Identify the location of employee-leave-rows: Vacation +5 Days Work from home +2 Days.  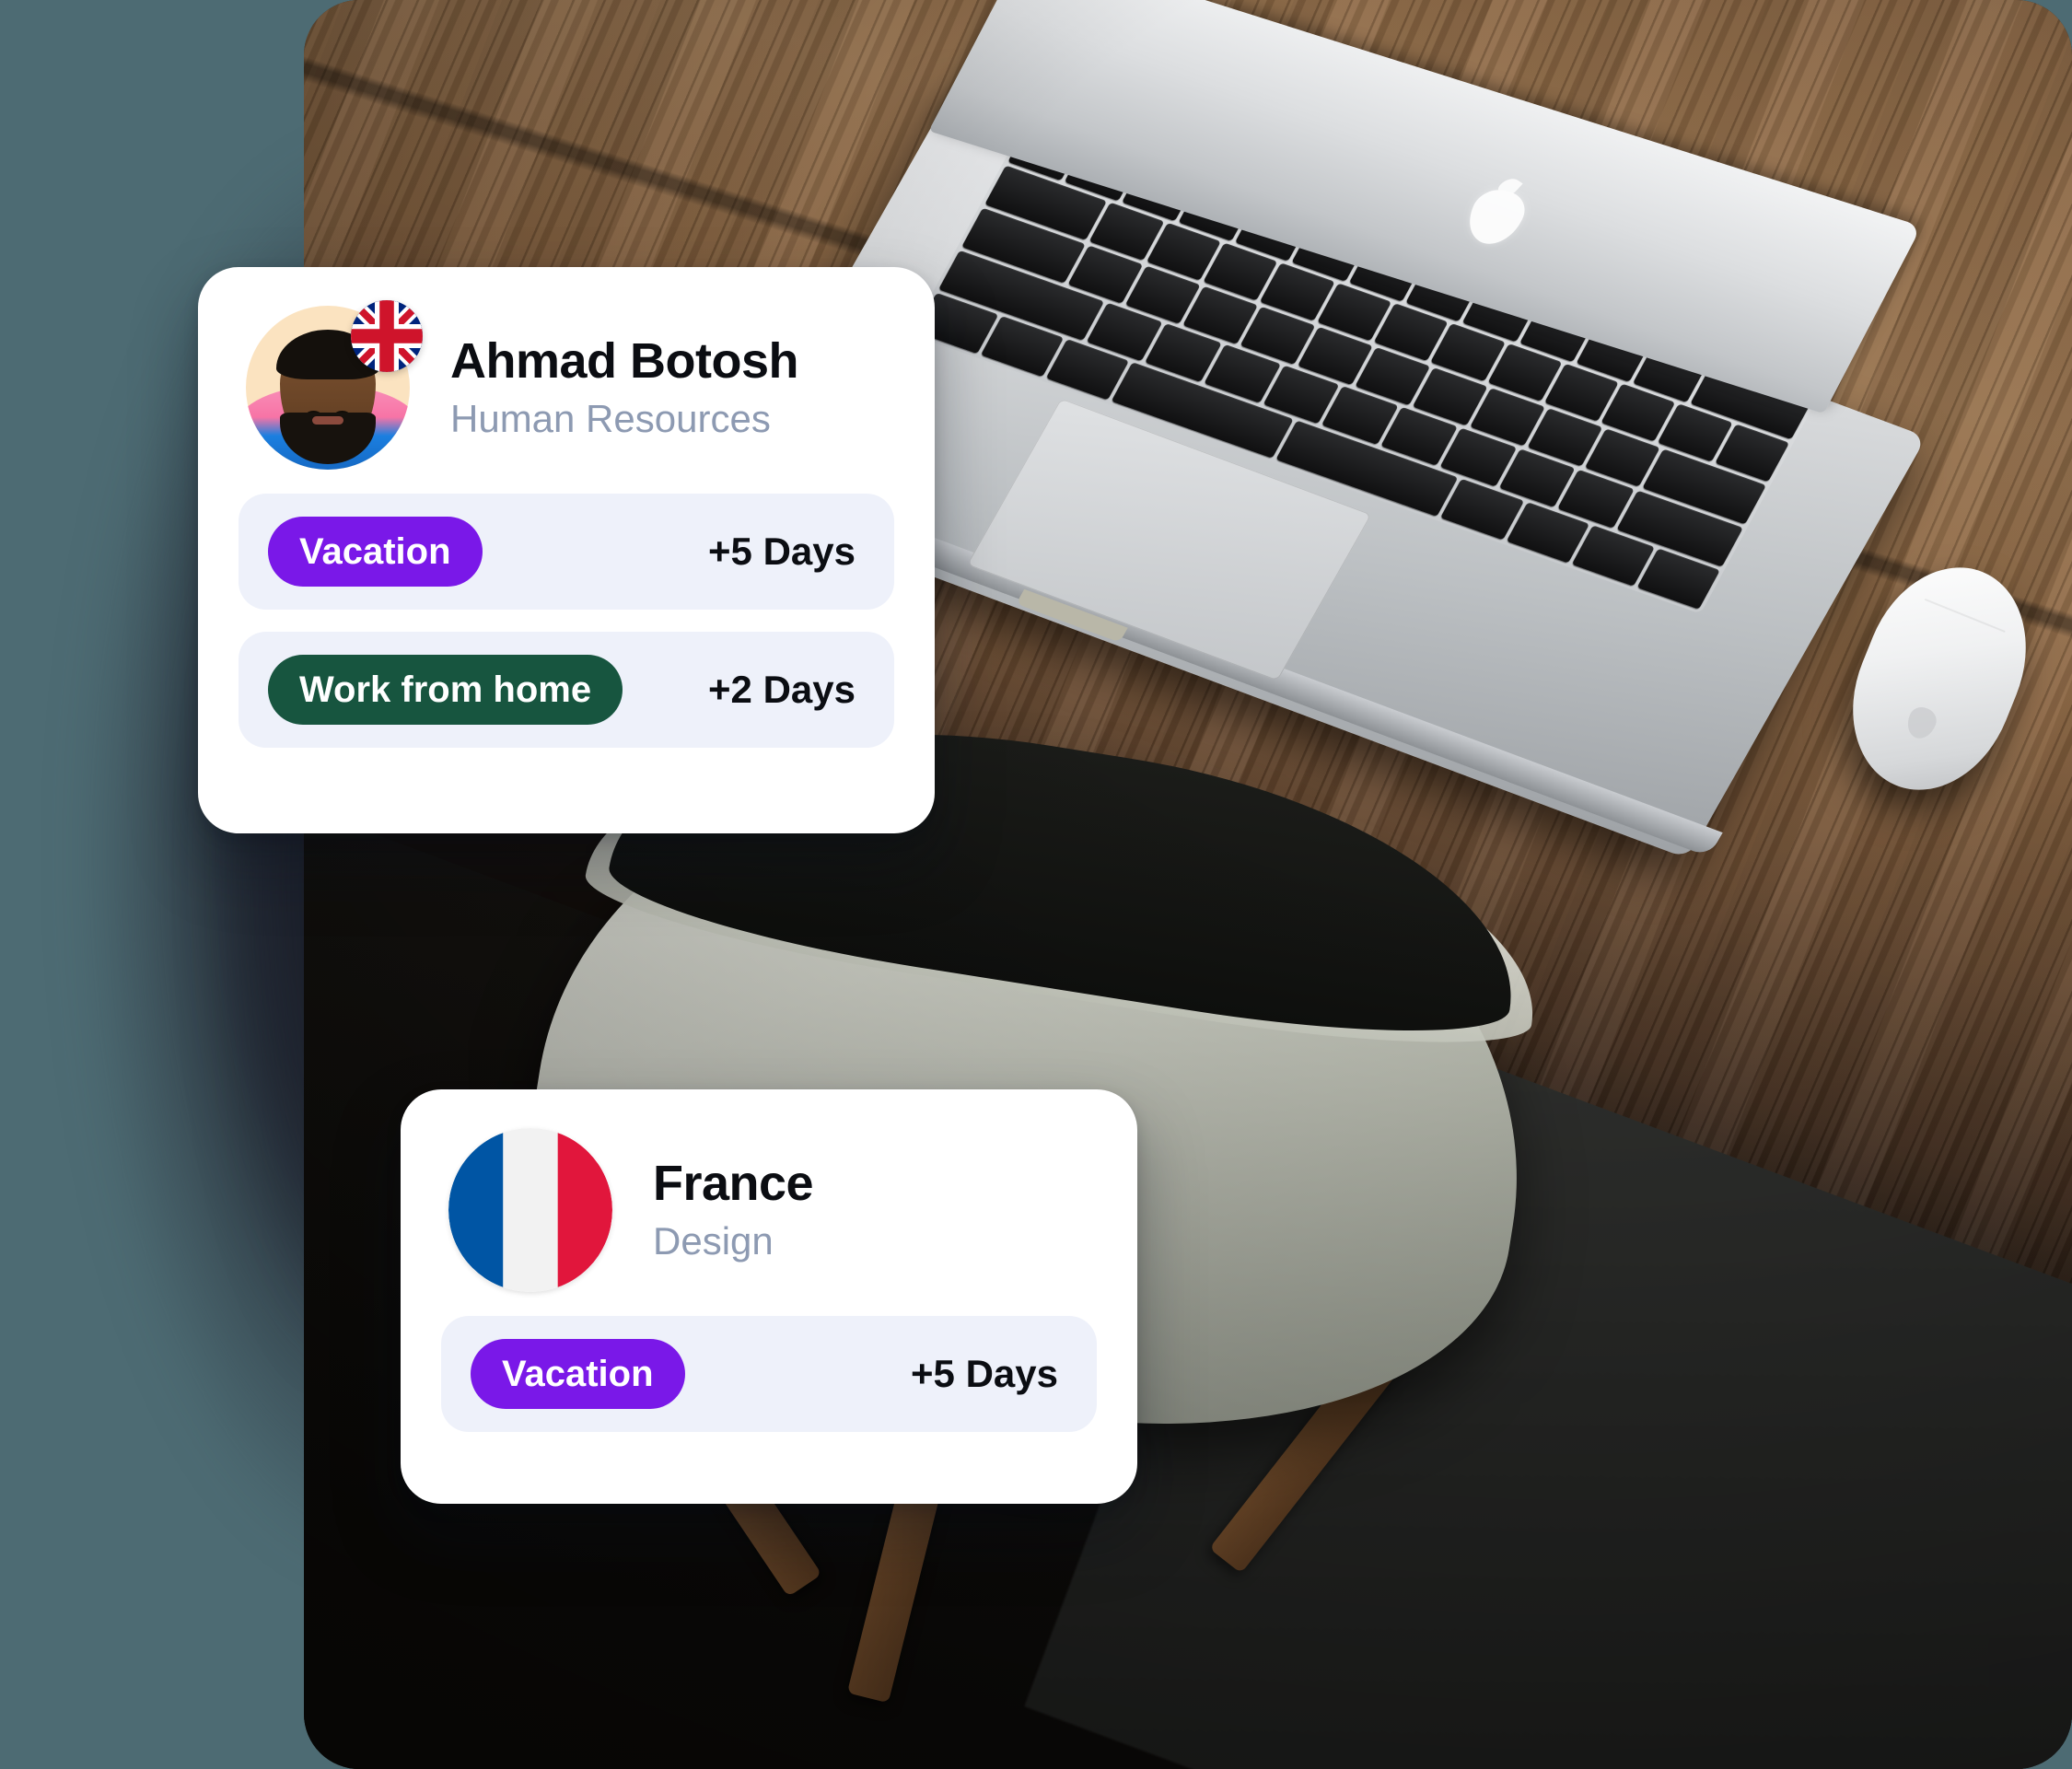
(566, 609).